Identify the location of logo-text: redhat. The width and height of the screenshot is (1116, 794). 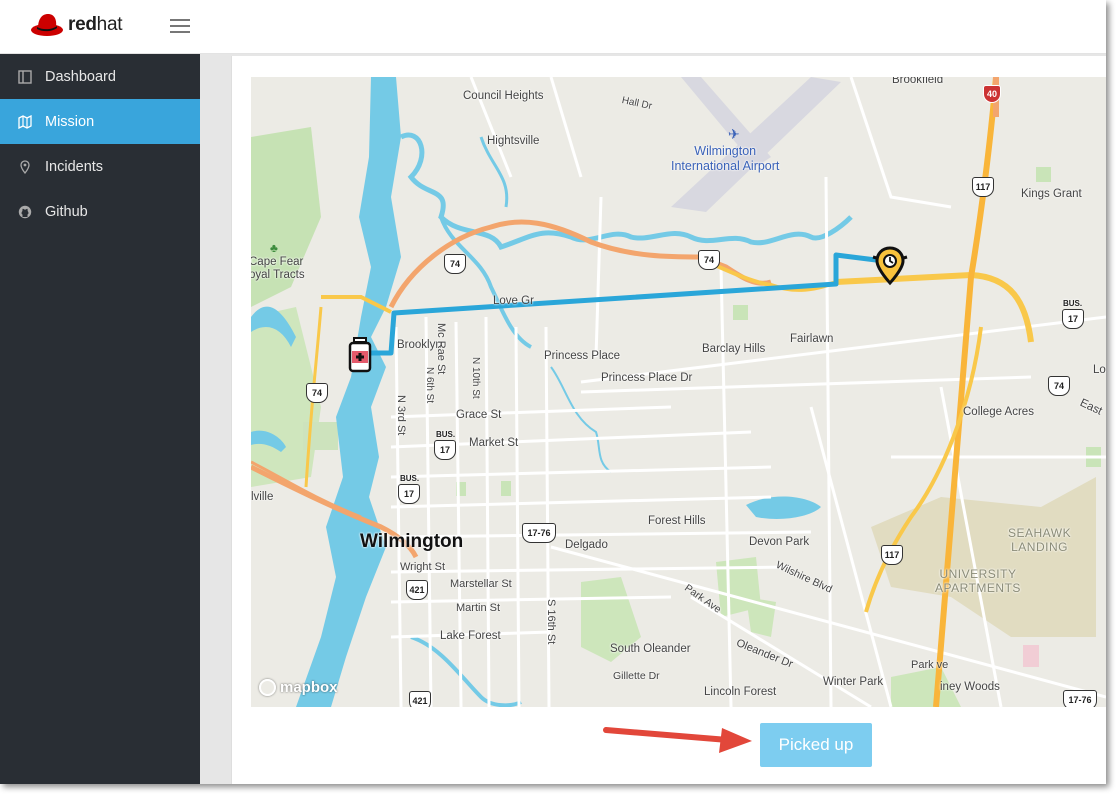
(95, 24).